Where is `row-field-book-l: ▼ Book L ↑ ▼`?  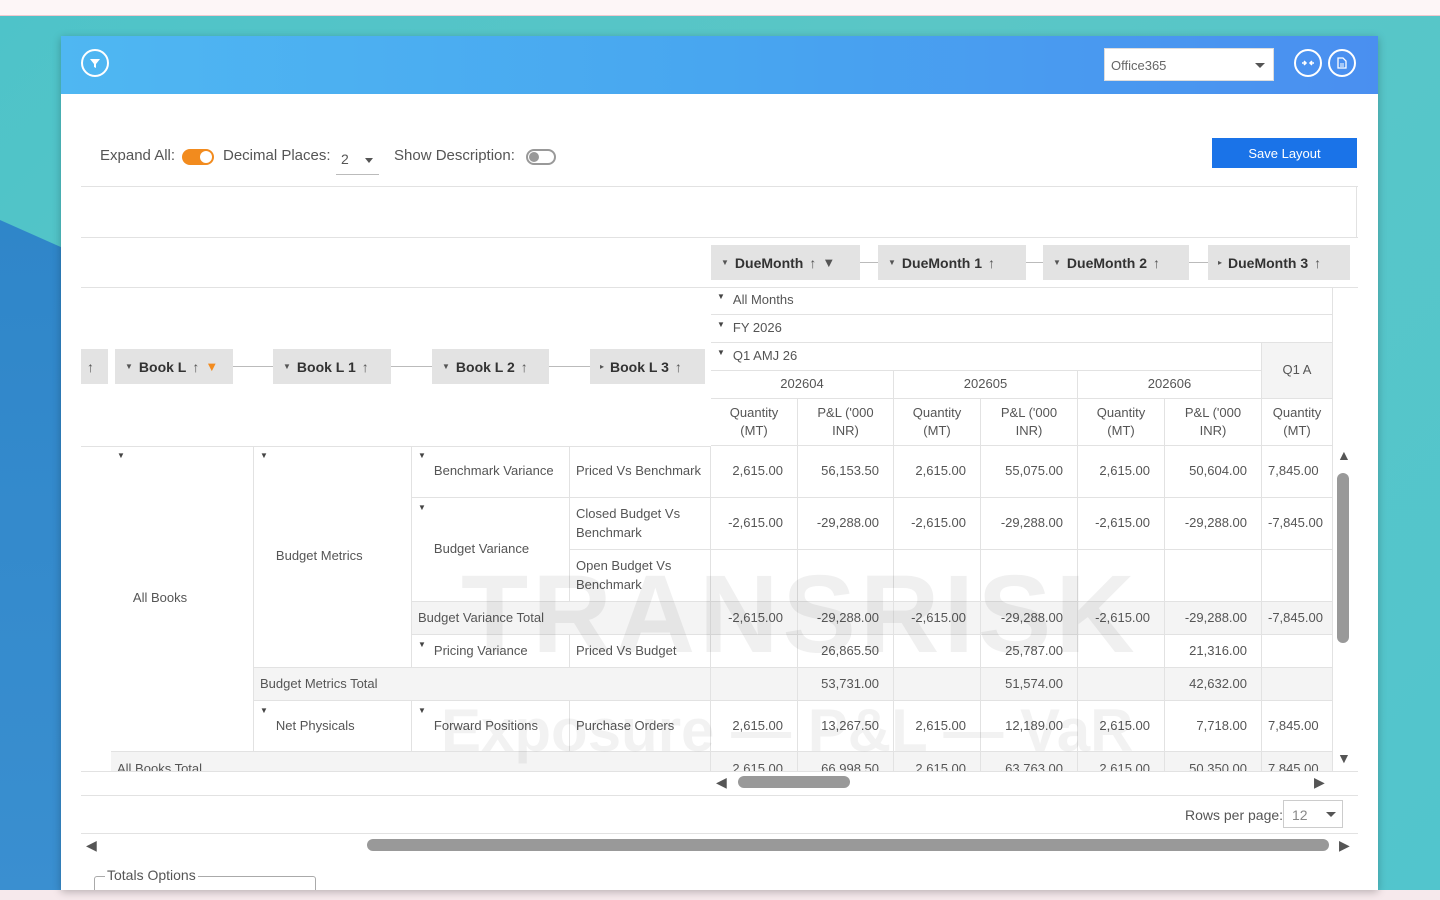
row-field-book-l: ▼ Book L ↑ ▼ is located at coordinates (174, 366).